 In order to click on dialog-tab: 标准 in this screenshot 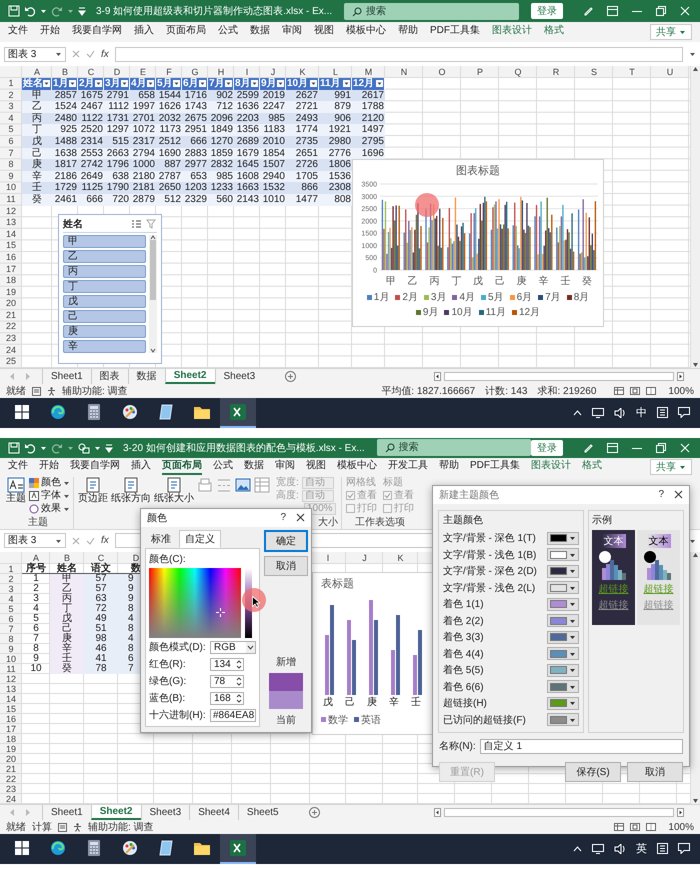, I will do `click(161, 539)`.